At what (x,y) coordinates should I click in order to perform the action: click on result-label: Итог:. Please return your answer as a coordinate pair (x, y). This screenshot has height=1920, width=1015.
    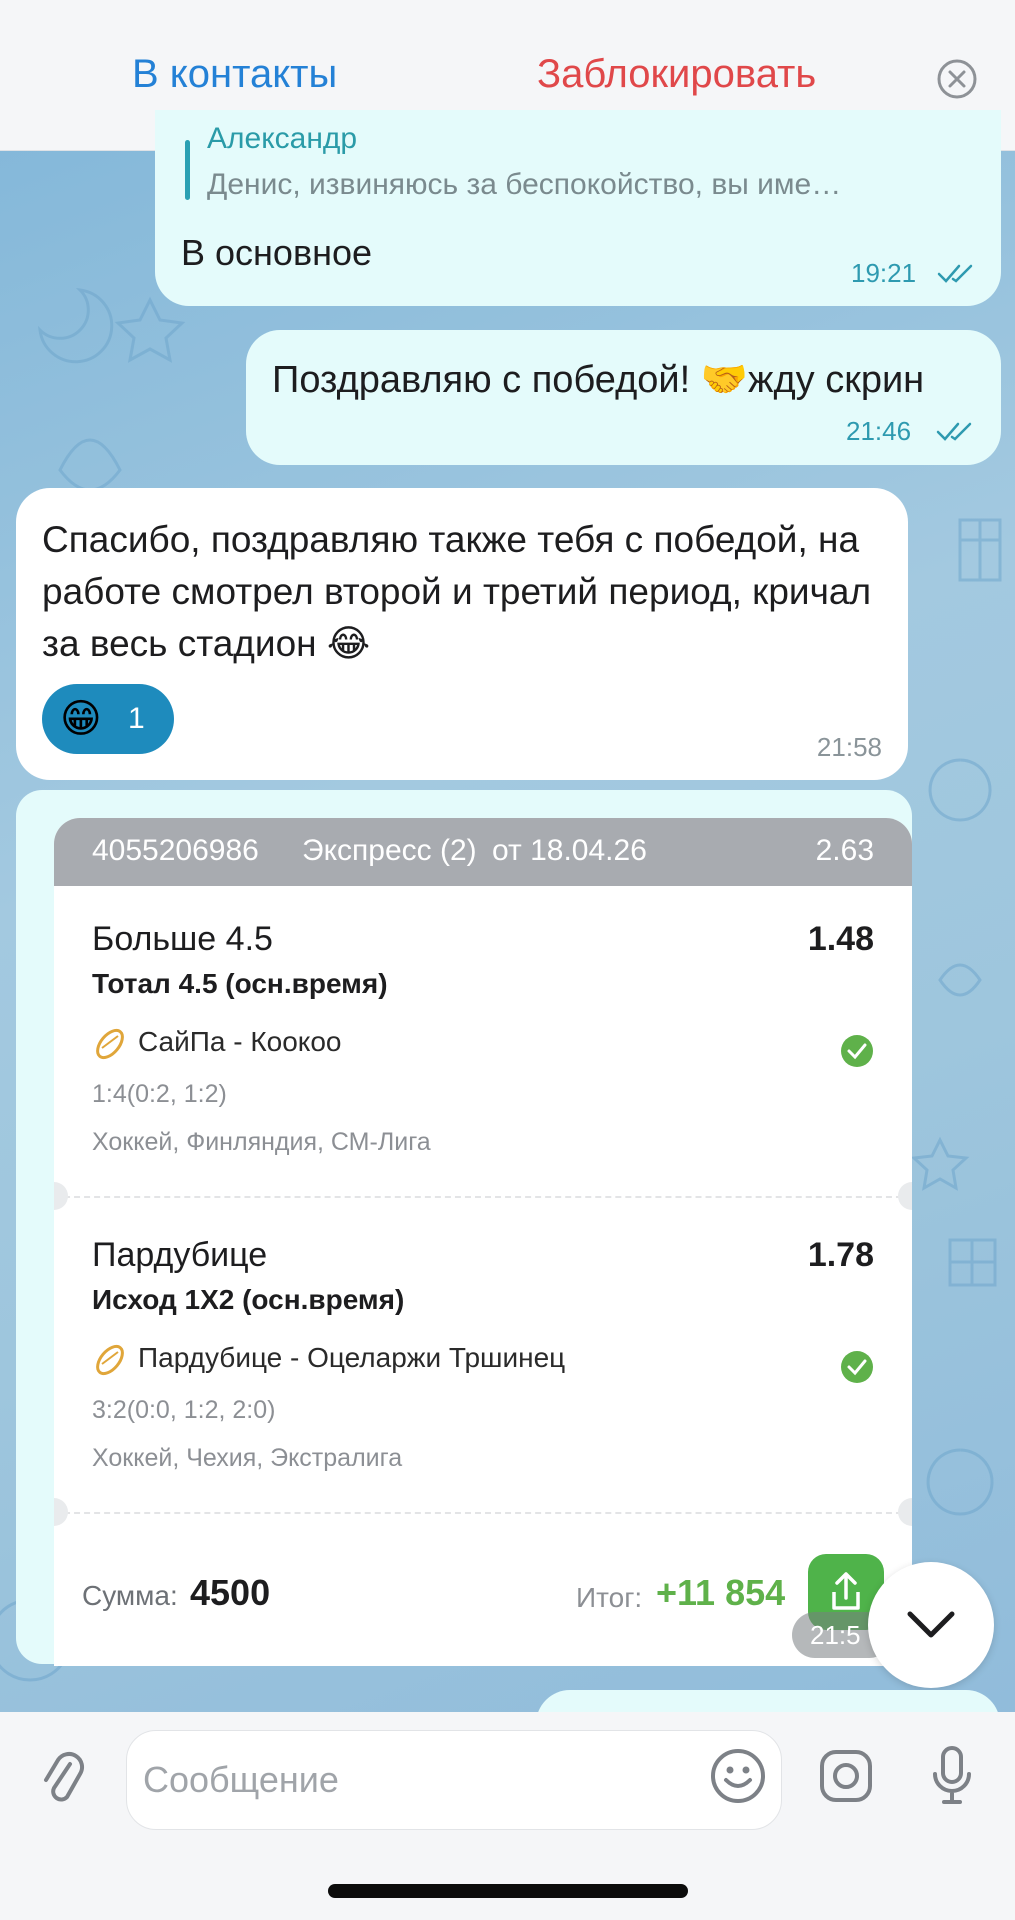
    Looking at the image, I should click on (609, 1597).